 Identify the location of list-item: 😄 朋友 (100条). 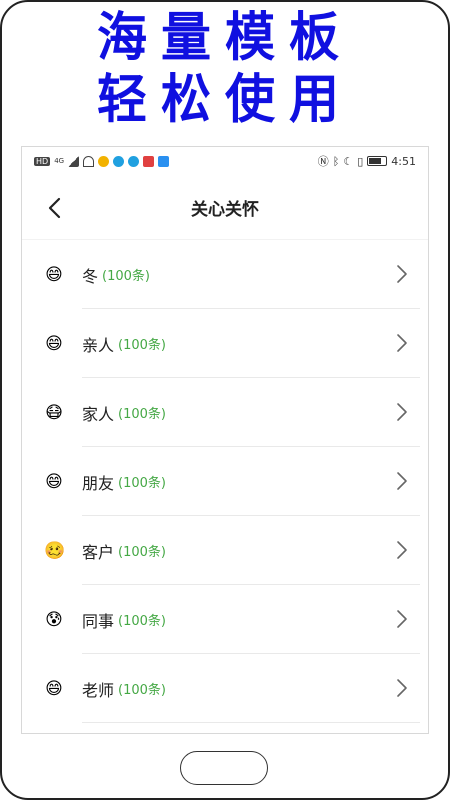
(225, 481).